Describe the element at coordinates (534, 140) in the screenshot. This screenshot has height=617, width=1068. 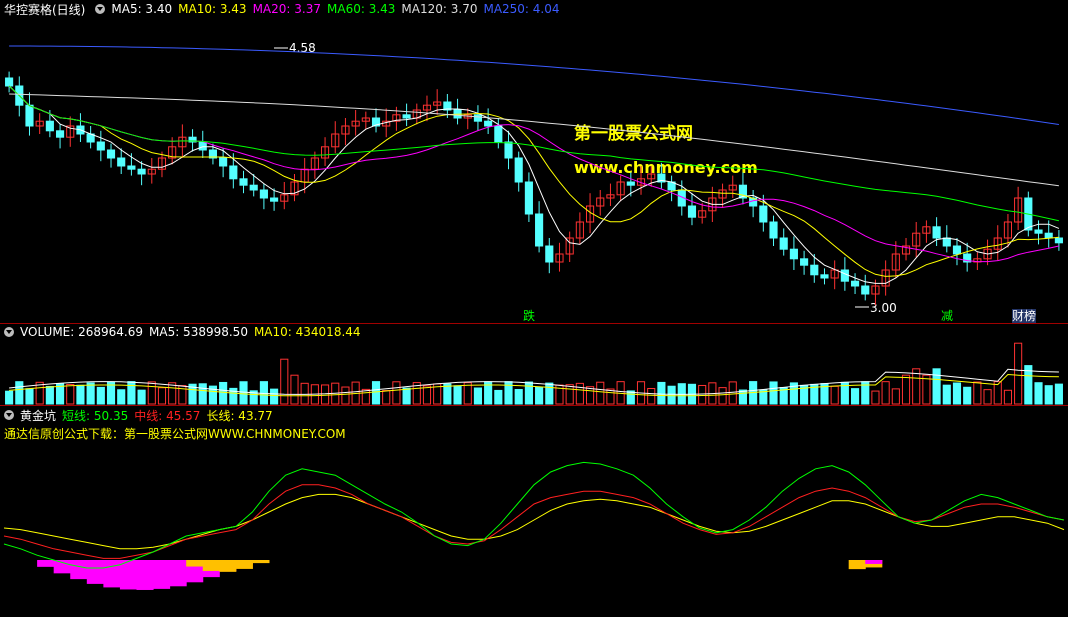
I see `ma120-line` at that location.